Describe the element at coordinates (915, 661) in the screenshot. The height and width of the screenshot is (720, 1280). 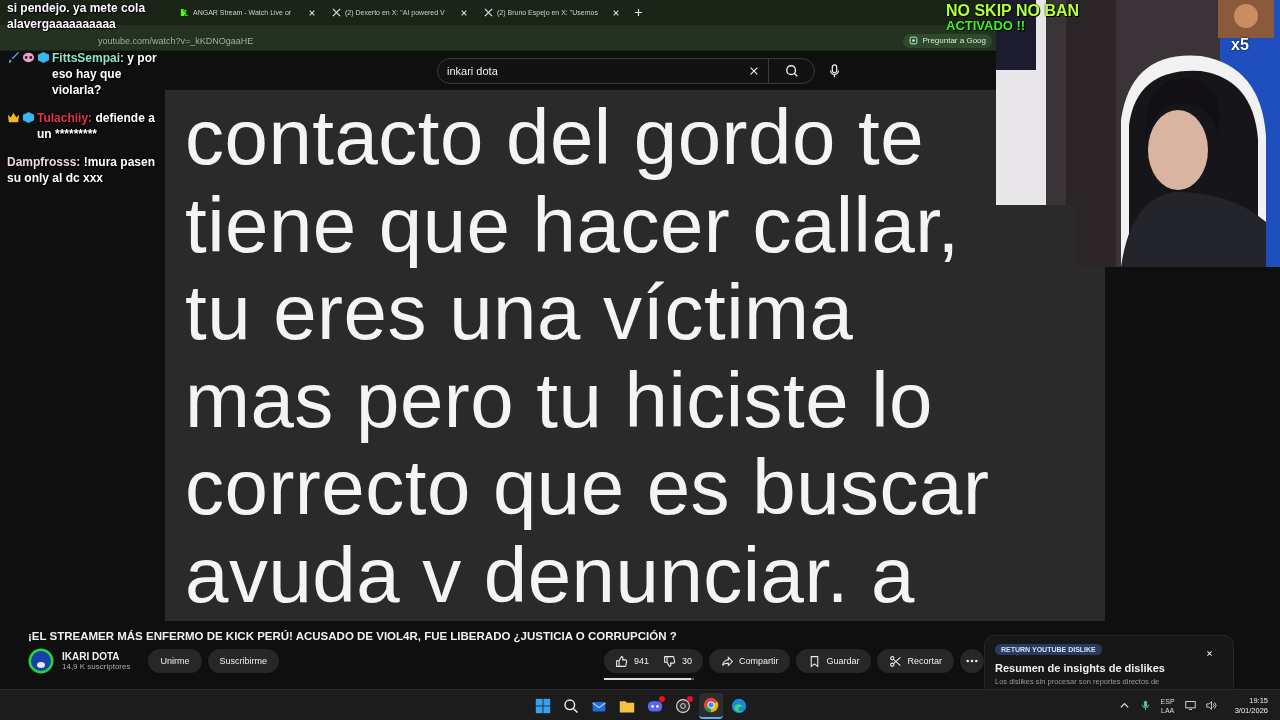
I see `clip-button: Recortar` at that location.